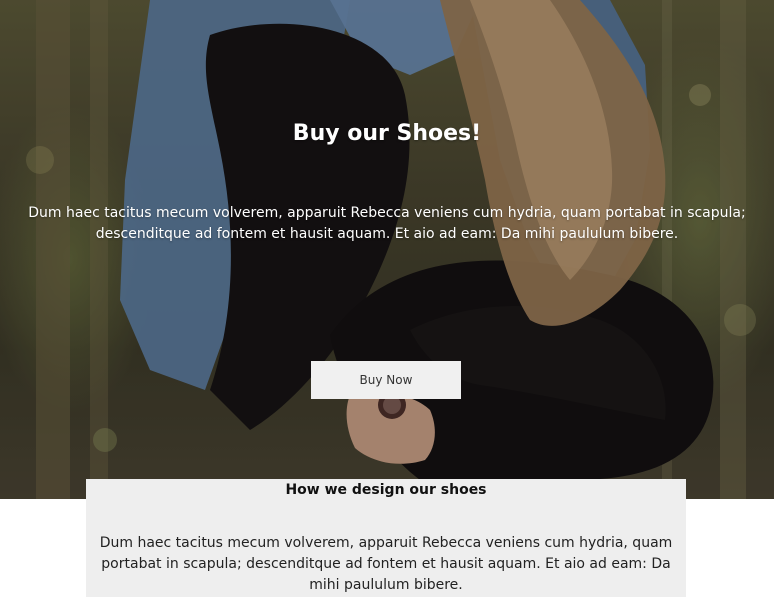 This screenshot has width=774, height=597. Describe the element at coordinates (387, 133) in the screenshot. I see `hero-title: Buy our Shoes!` at that location.